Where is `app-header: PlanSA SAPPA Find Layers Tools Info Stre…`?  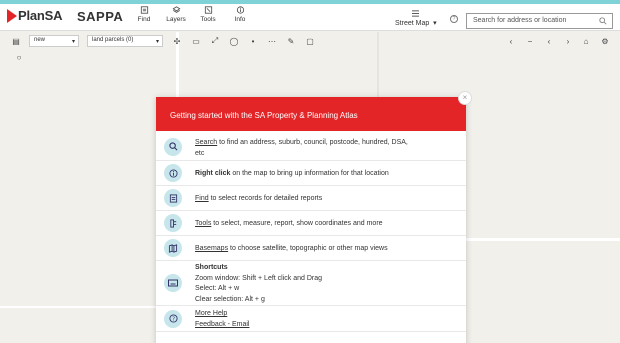 app-header: PlanSA SAPPA Find Layers Tools Info Stre… is located at coordinates (310, 17).